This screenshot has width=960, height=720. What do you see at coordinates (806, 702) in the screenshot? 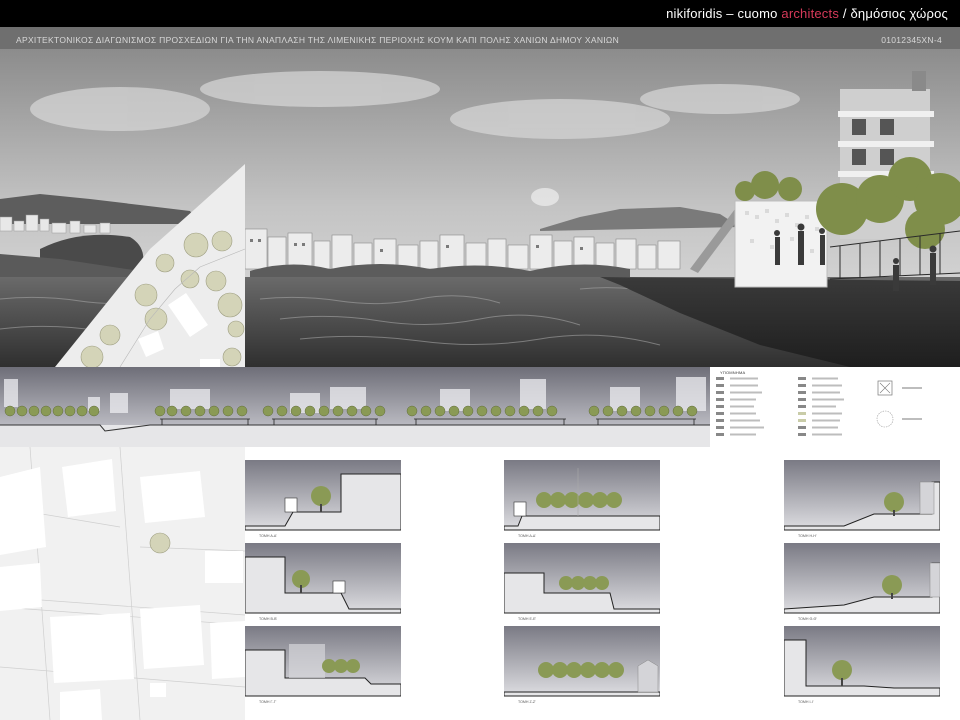
I see `section-label: ΤΟΜΗ Ι-Ι'` at bounding box center [806, 702].